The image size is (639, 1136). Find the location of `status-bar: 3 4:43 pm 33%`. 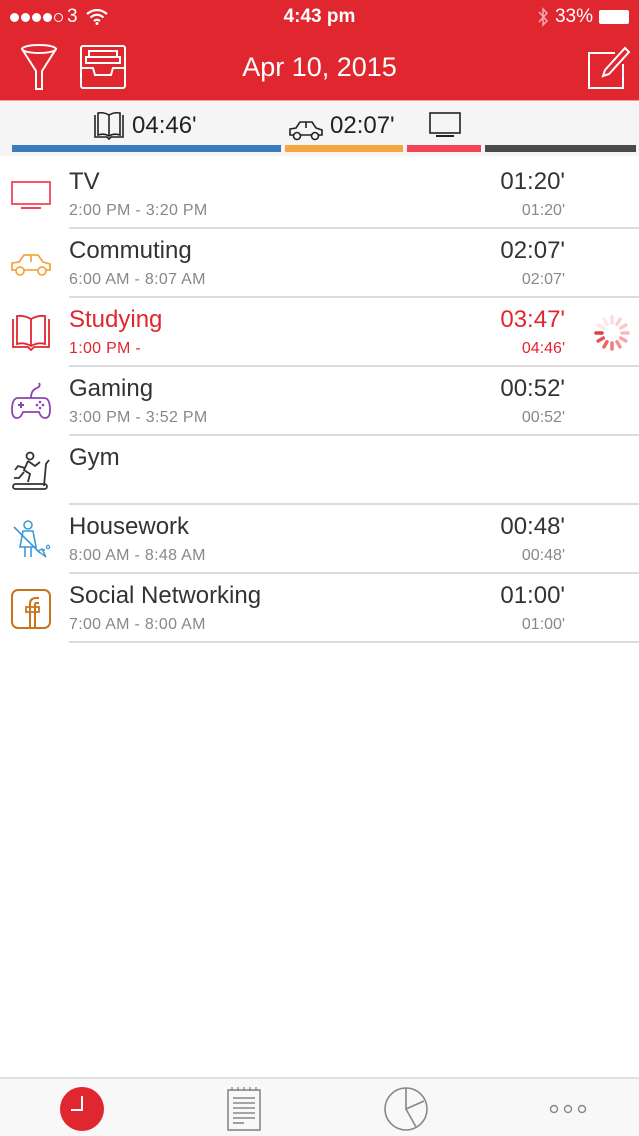

status-bar: 3 4:43 pm 33% is located at coordinates (319, 17).